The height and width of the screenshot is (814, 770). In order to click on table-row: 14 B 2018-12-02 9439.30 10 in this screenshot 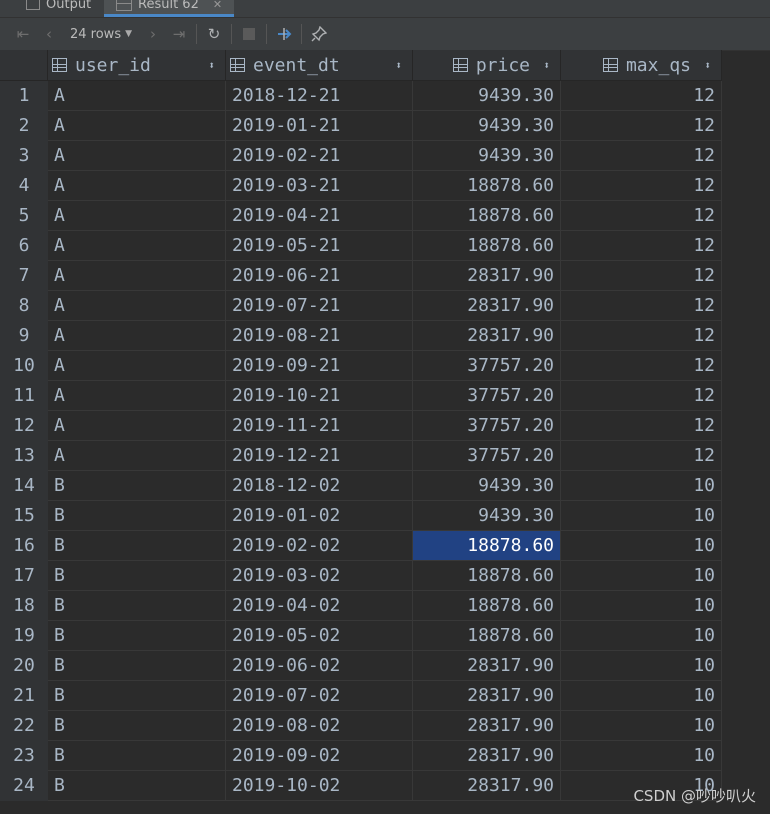, I will do `click(361, 486)`.